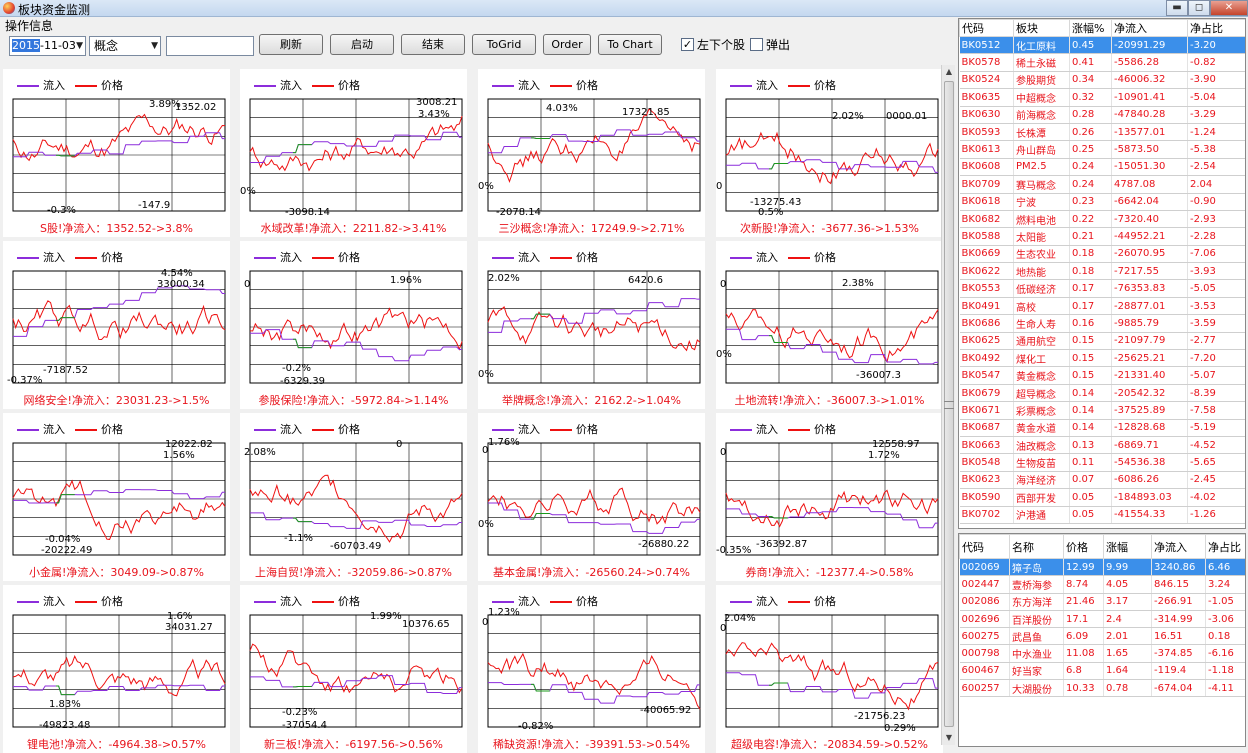 The width and height of the screenshot is (1248, 753). Describe the element at coordinates (1103, 392) in the screenshot. I see `table-row: BK0679超导概念0.14-20542.32-8.39` at that location.